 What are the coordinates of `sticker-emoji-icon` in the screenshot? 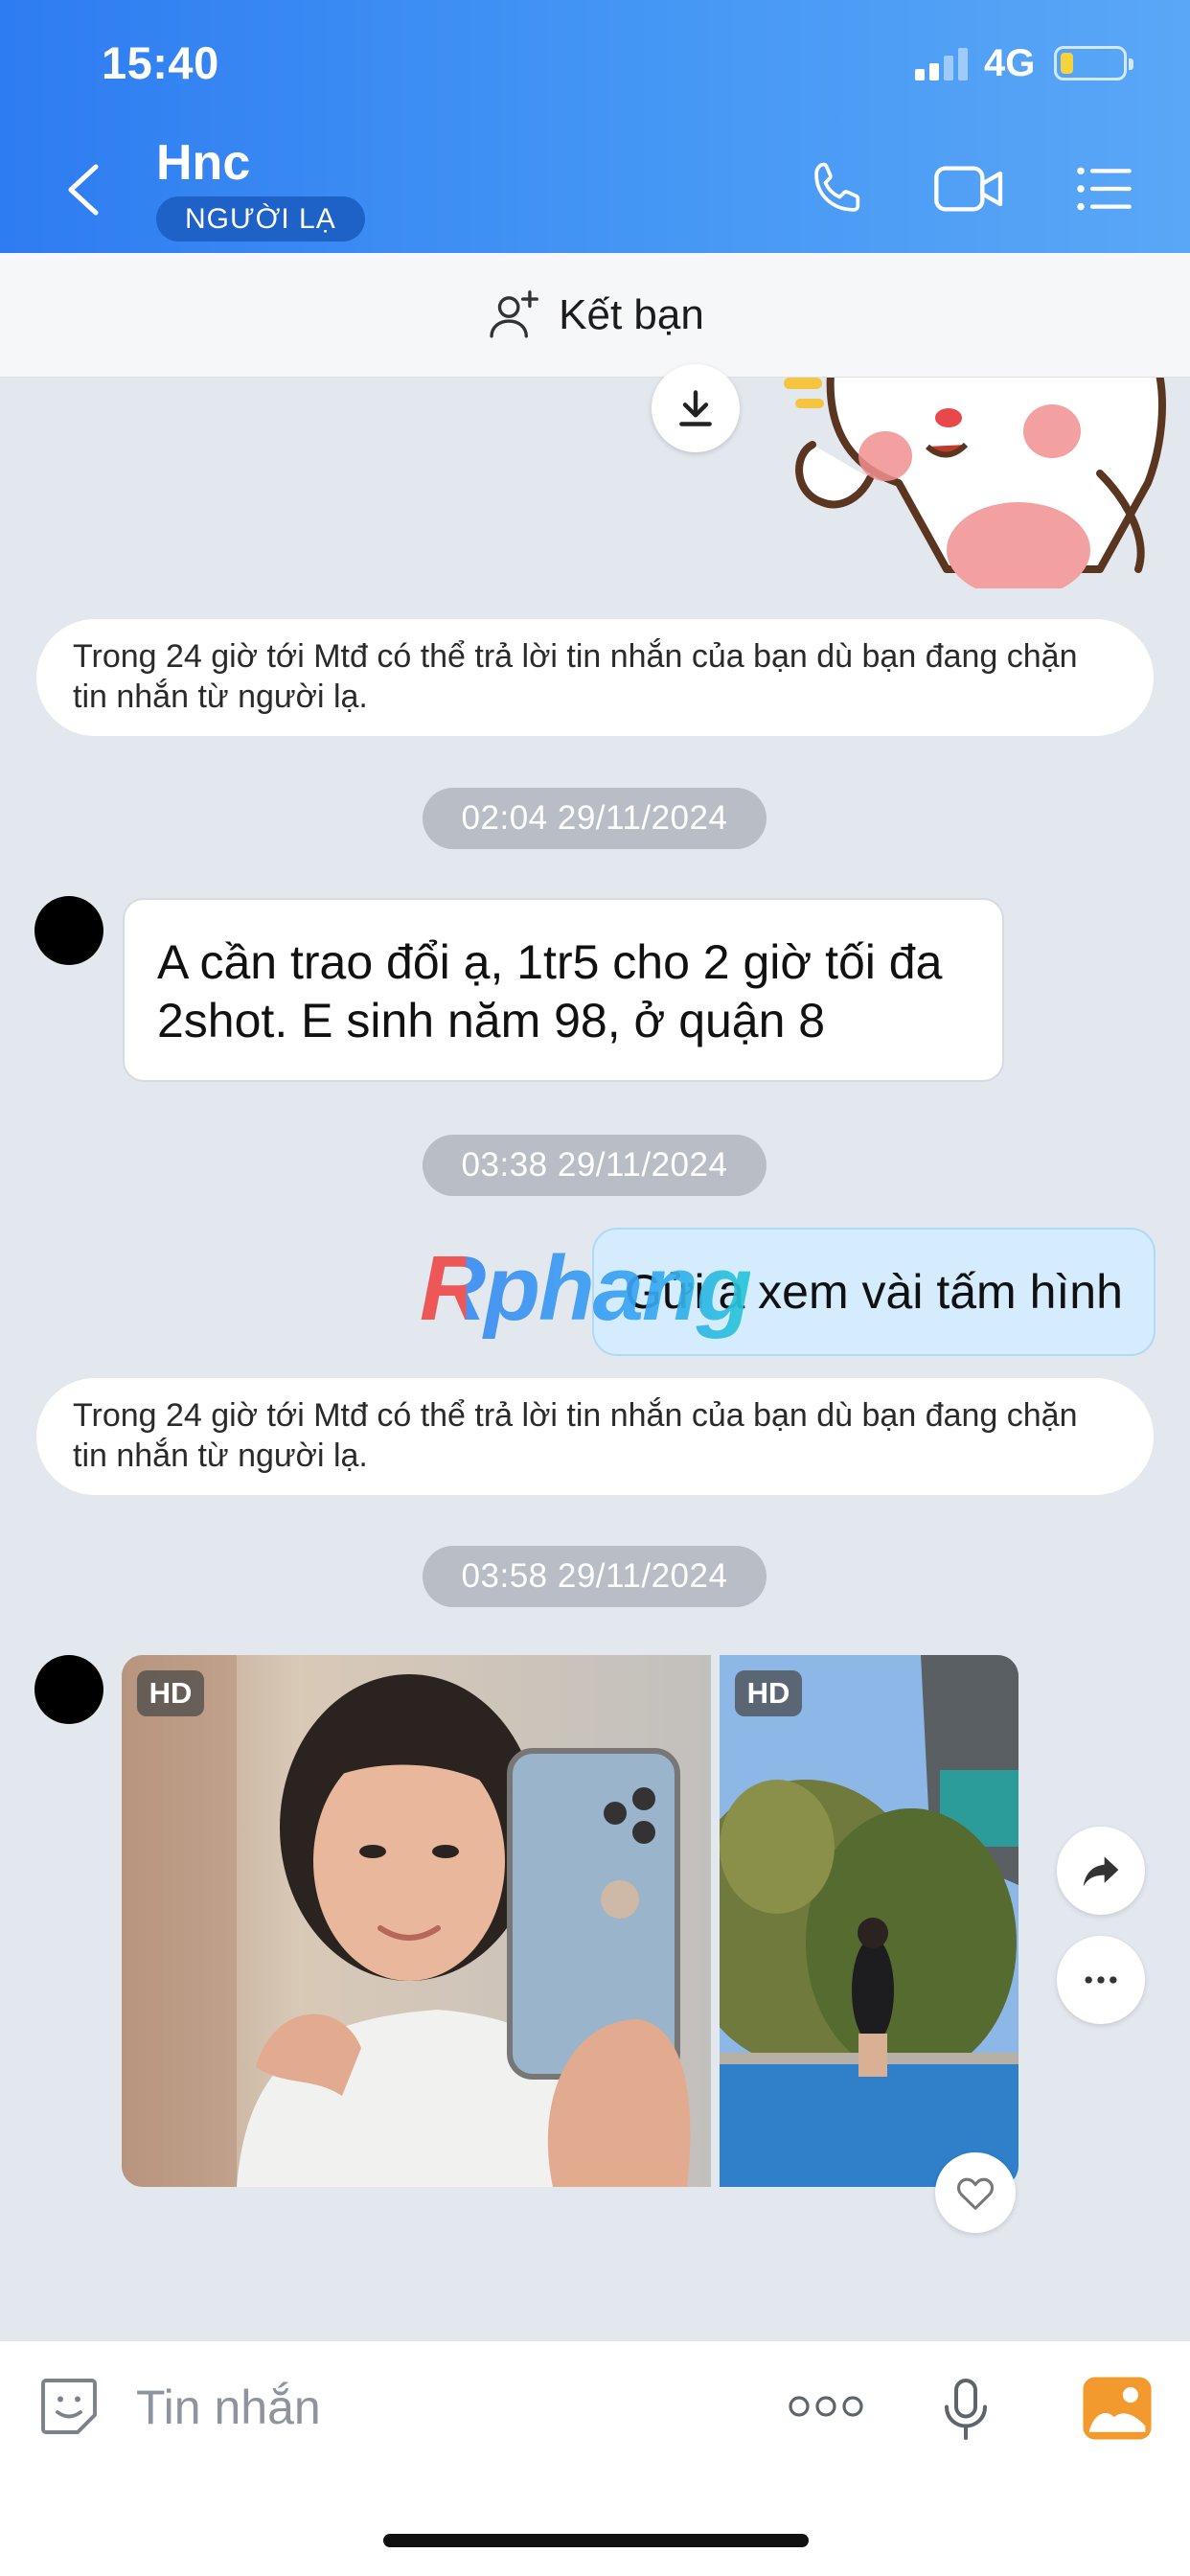 It's located at (68, 2406).